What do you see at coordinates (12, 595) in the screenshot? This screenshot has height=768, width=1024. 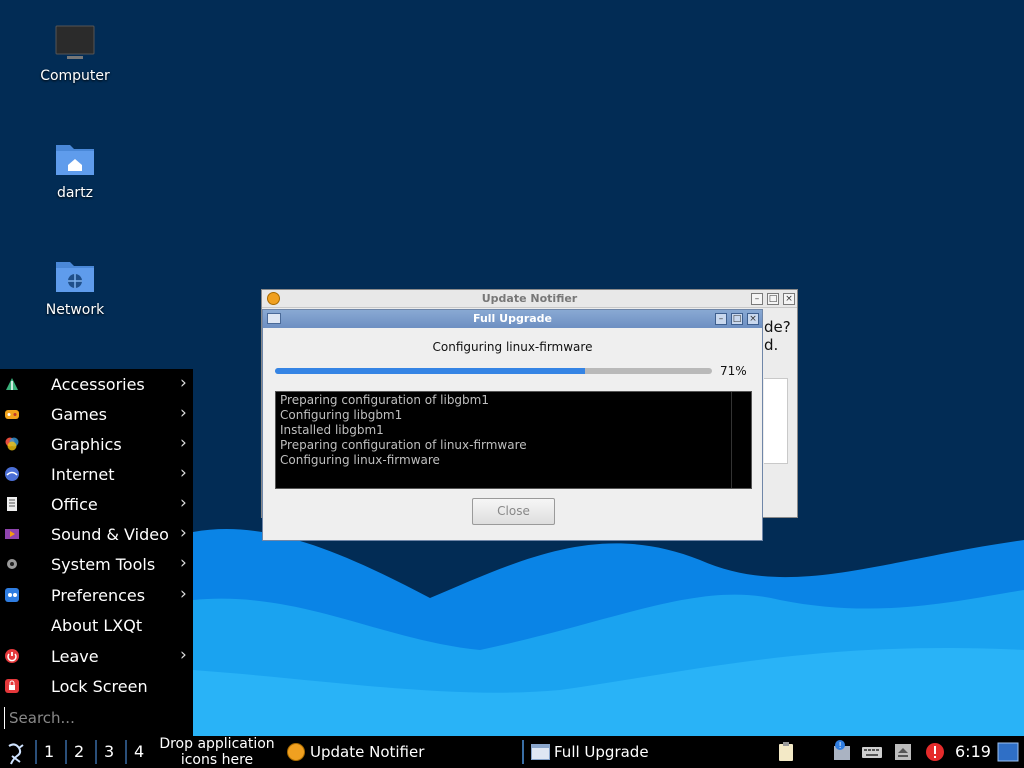 I see `preferences-icon` at bounding box center [12, 595].